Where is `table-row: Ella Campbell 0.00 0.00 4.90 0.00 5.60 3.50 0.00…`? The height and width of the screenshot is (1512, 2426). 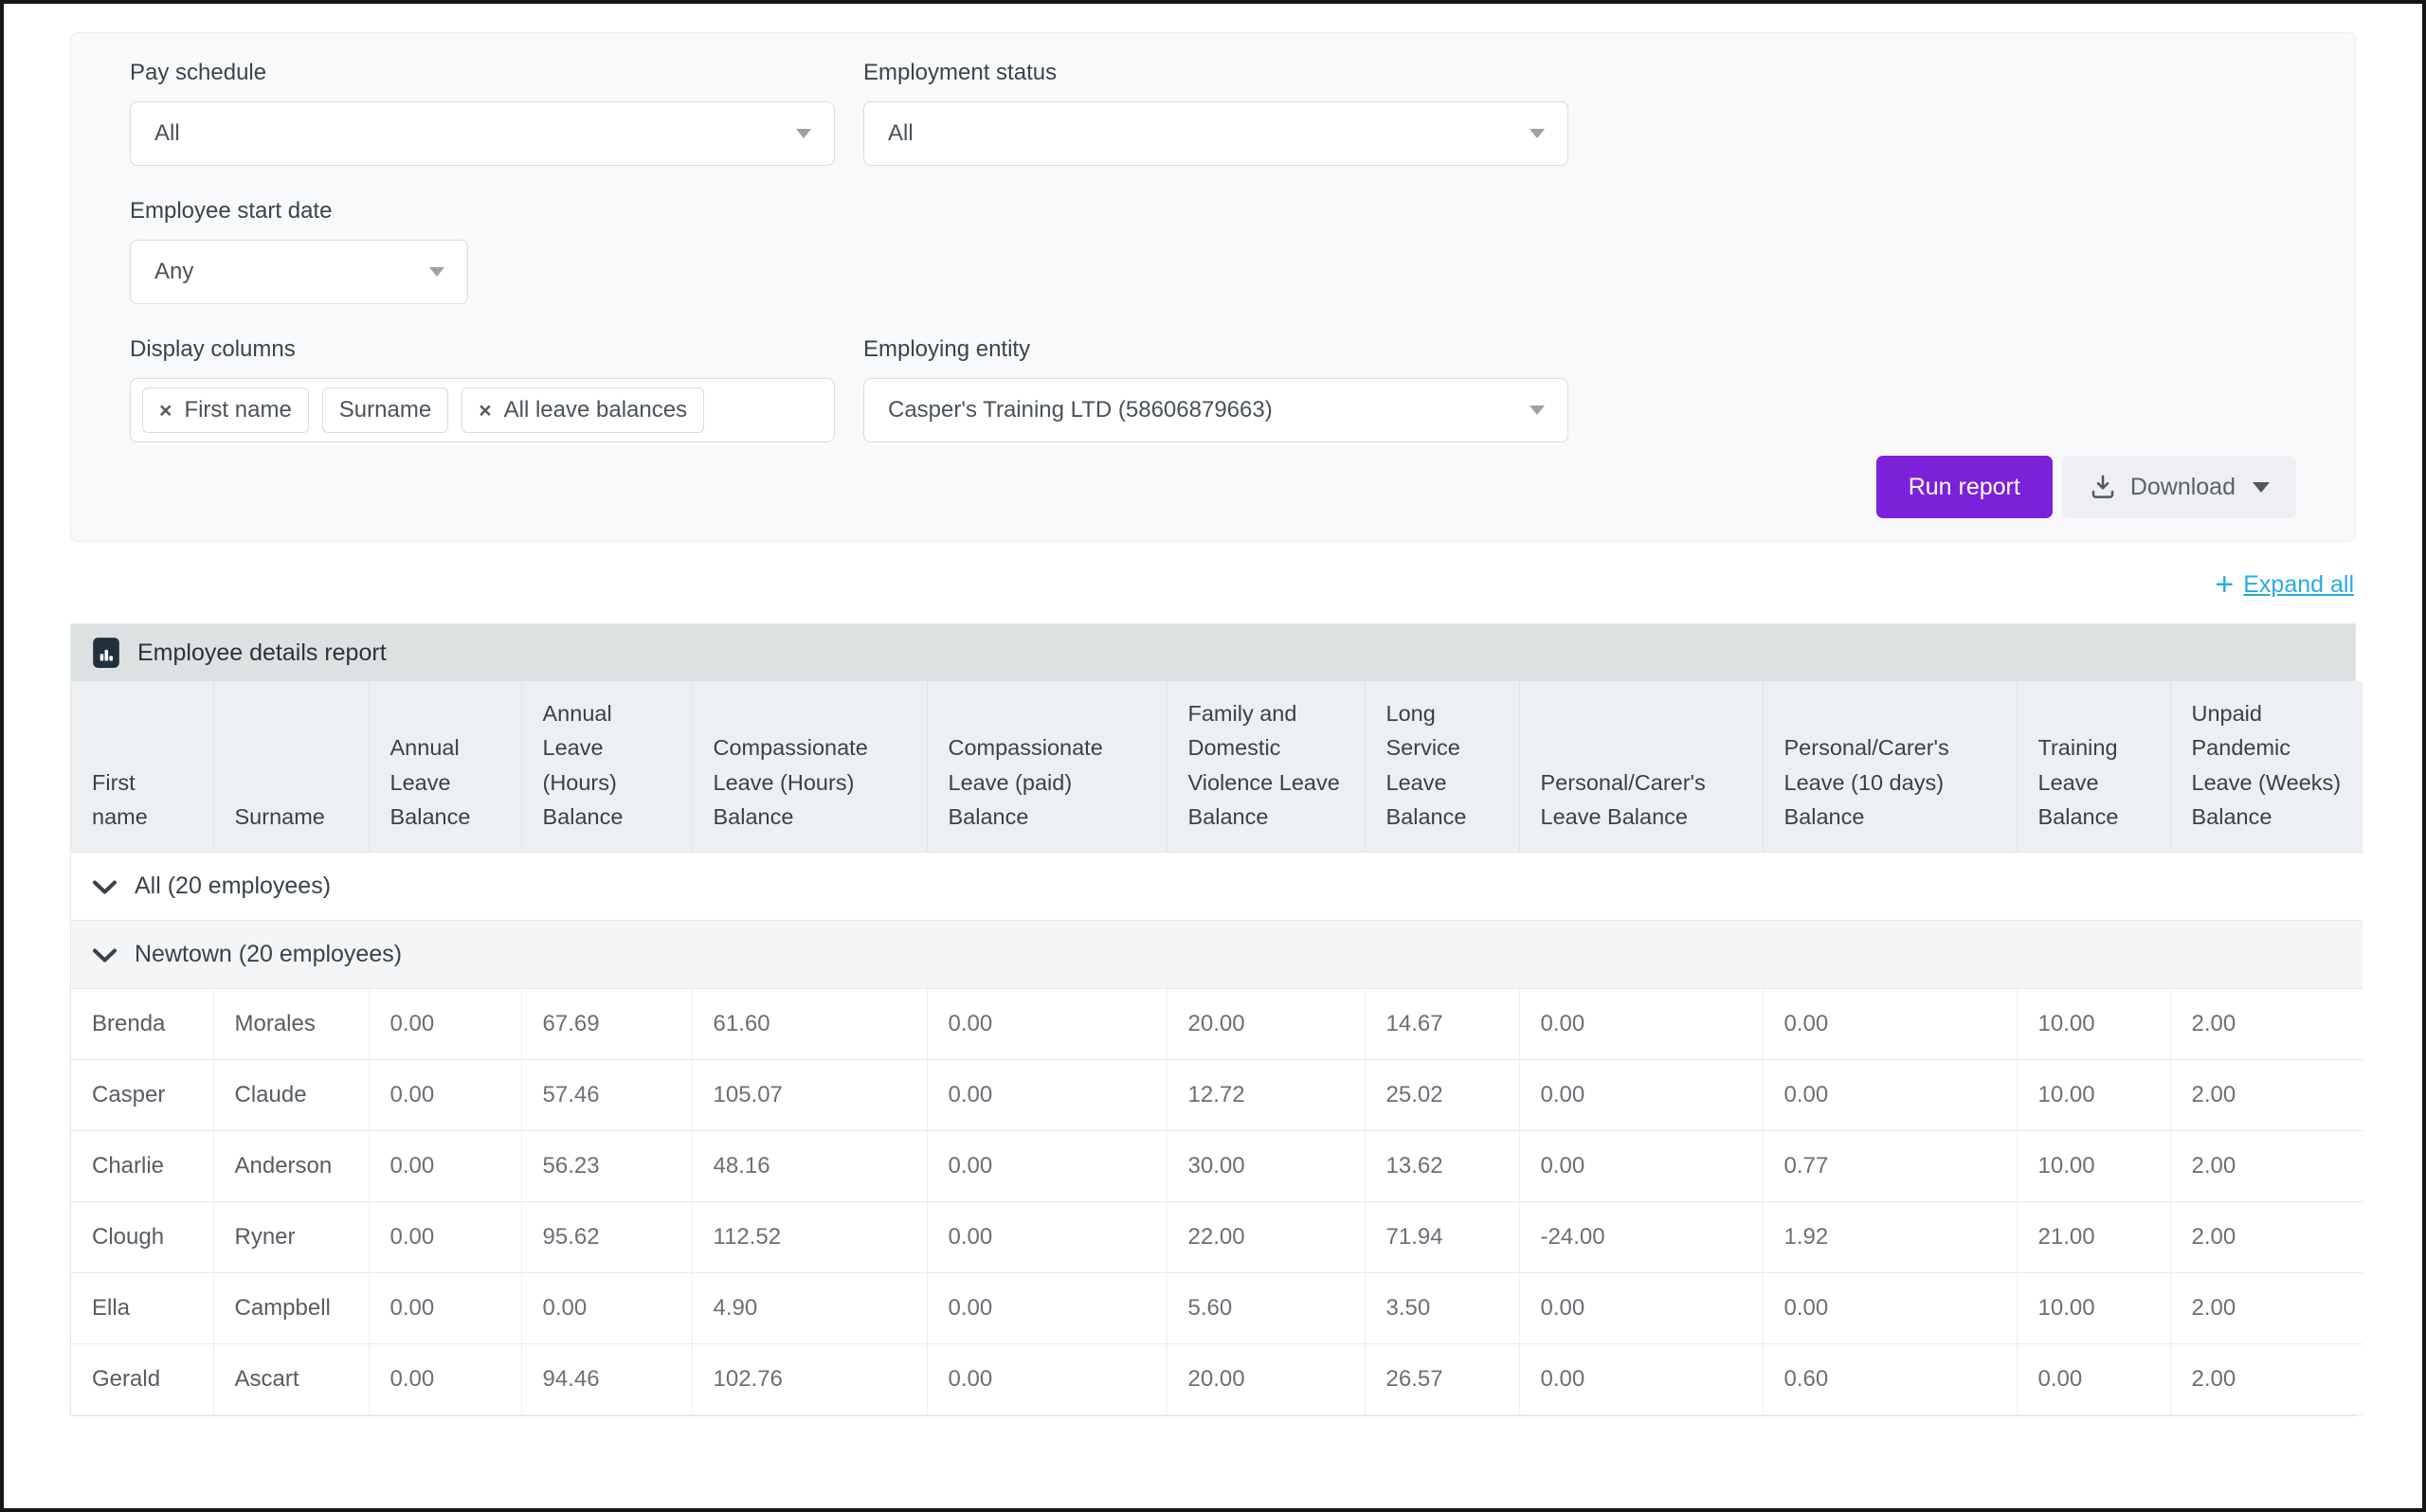 table-row: Ella Campbell 0.00 0.00 4.90 0.00 5.60 3.50 0.00… is located at coordinates (1217, 1308).